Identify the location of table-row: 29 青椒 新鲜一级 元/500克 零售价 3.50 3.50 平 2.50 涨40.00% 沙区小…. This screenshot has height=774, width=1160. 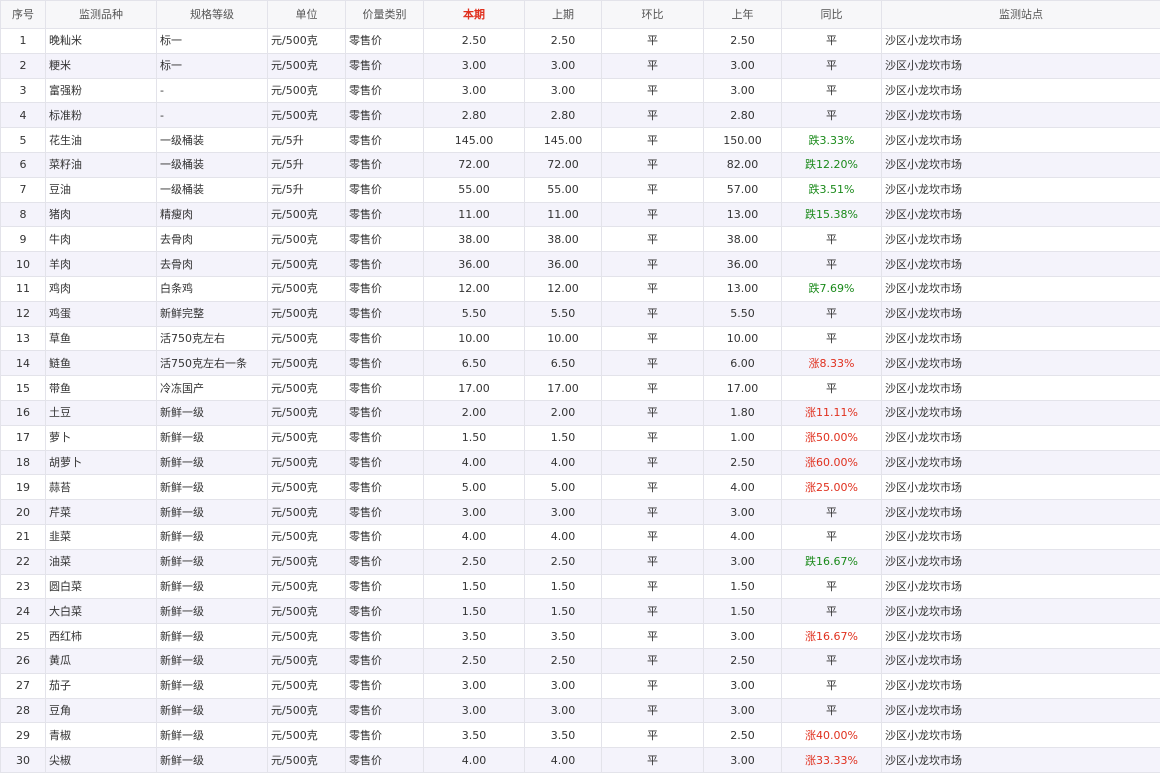
(580, 735).